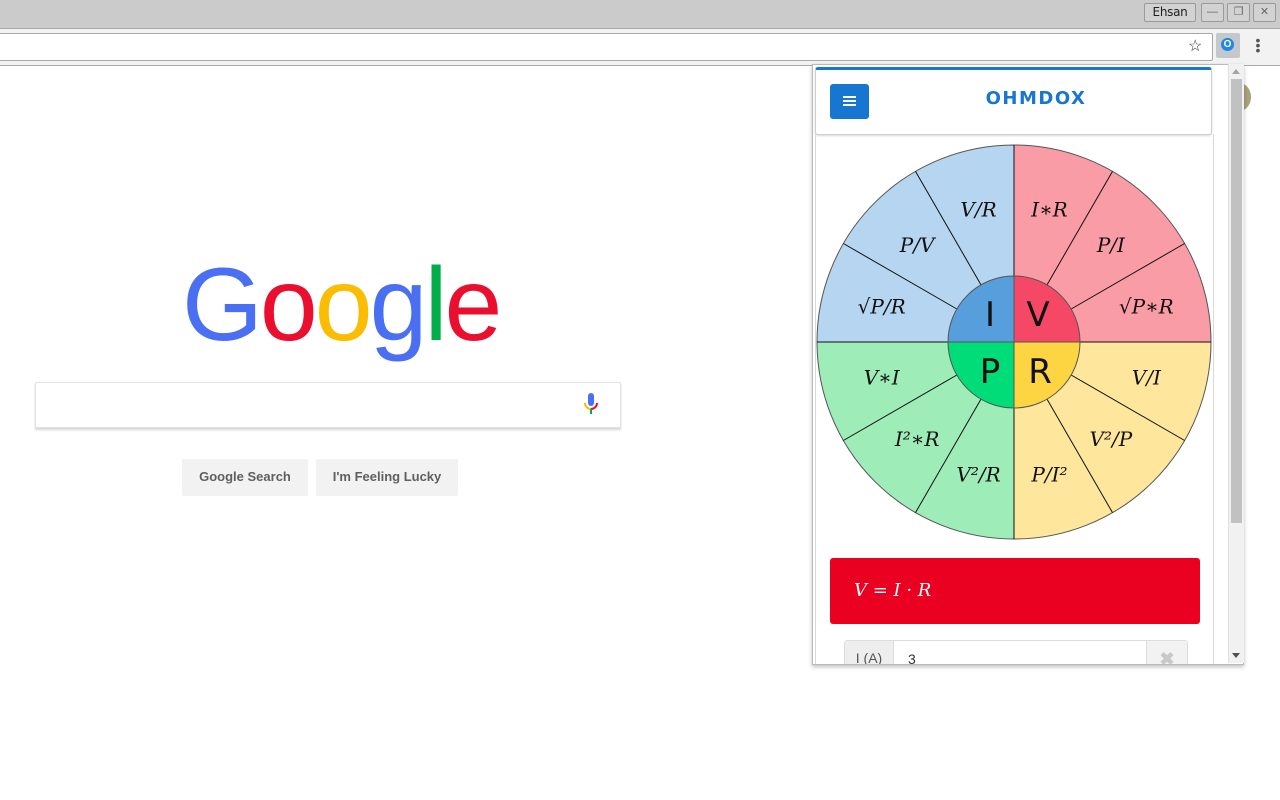  What do you see at coordinates (882, 307) in the screenshot?
I see `formula-i-3: √P/R` at bounding box center [882, 307].